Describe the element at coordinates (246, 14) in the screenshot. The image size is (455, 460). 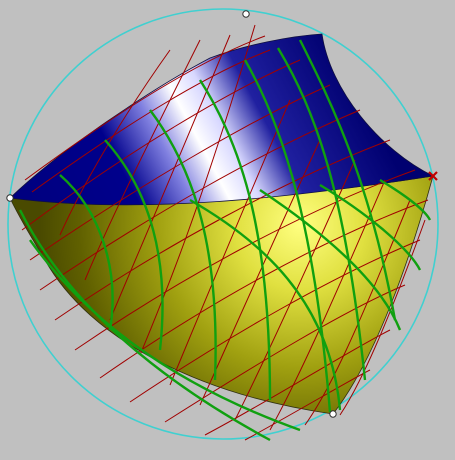
I see `control-point-top` at that location.